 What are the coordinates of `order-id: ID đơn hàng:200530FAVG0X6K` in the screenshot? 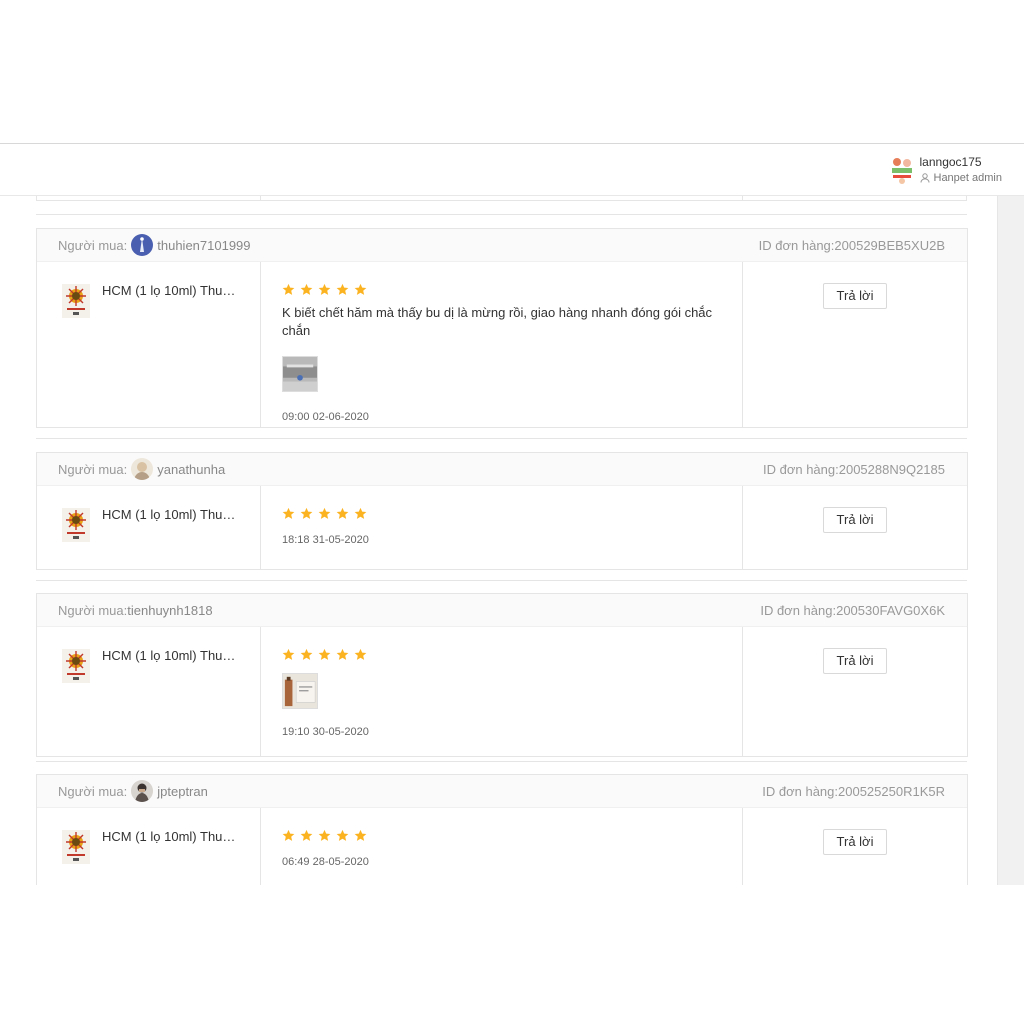 It's located at (852, 610).